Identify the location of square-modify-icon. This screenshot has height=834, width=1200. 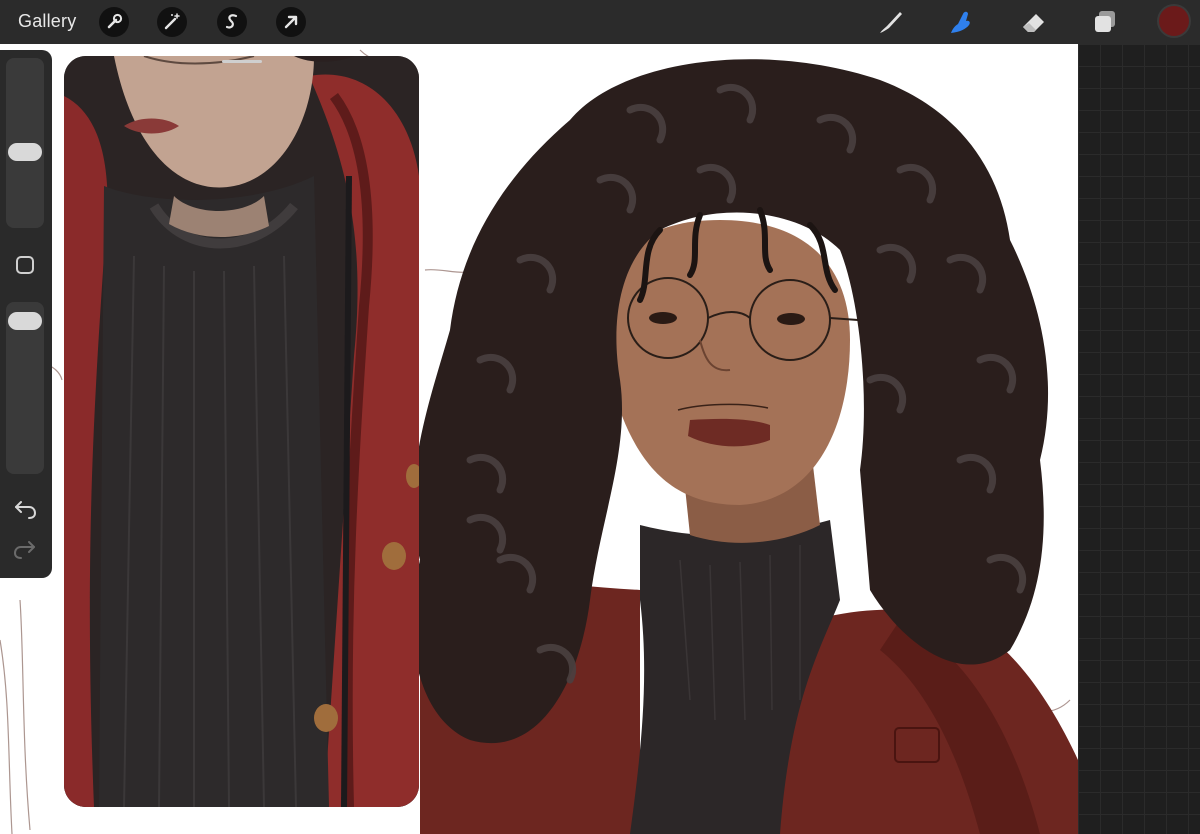
(25, 265).